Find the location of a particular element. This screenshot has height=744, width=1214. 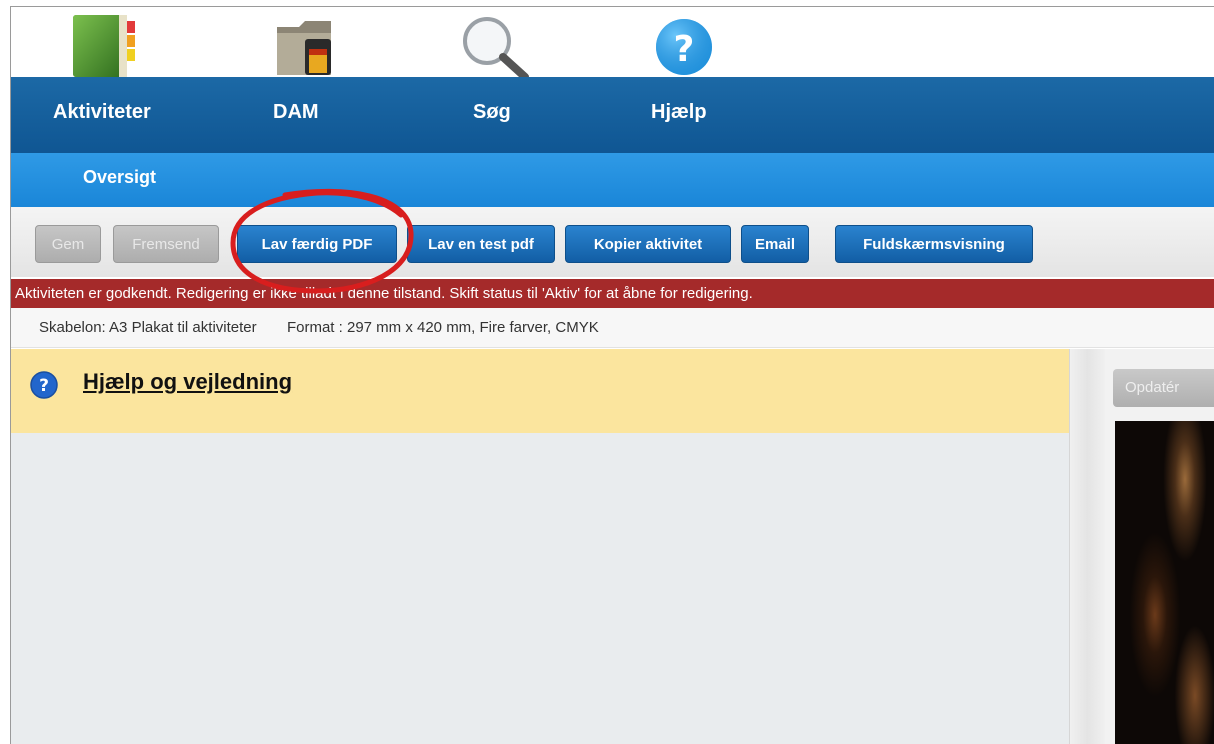

email-button: Email is located at coordinates (775, 244).